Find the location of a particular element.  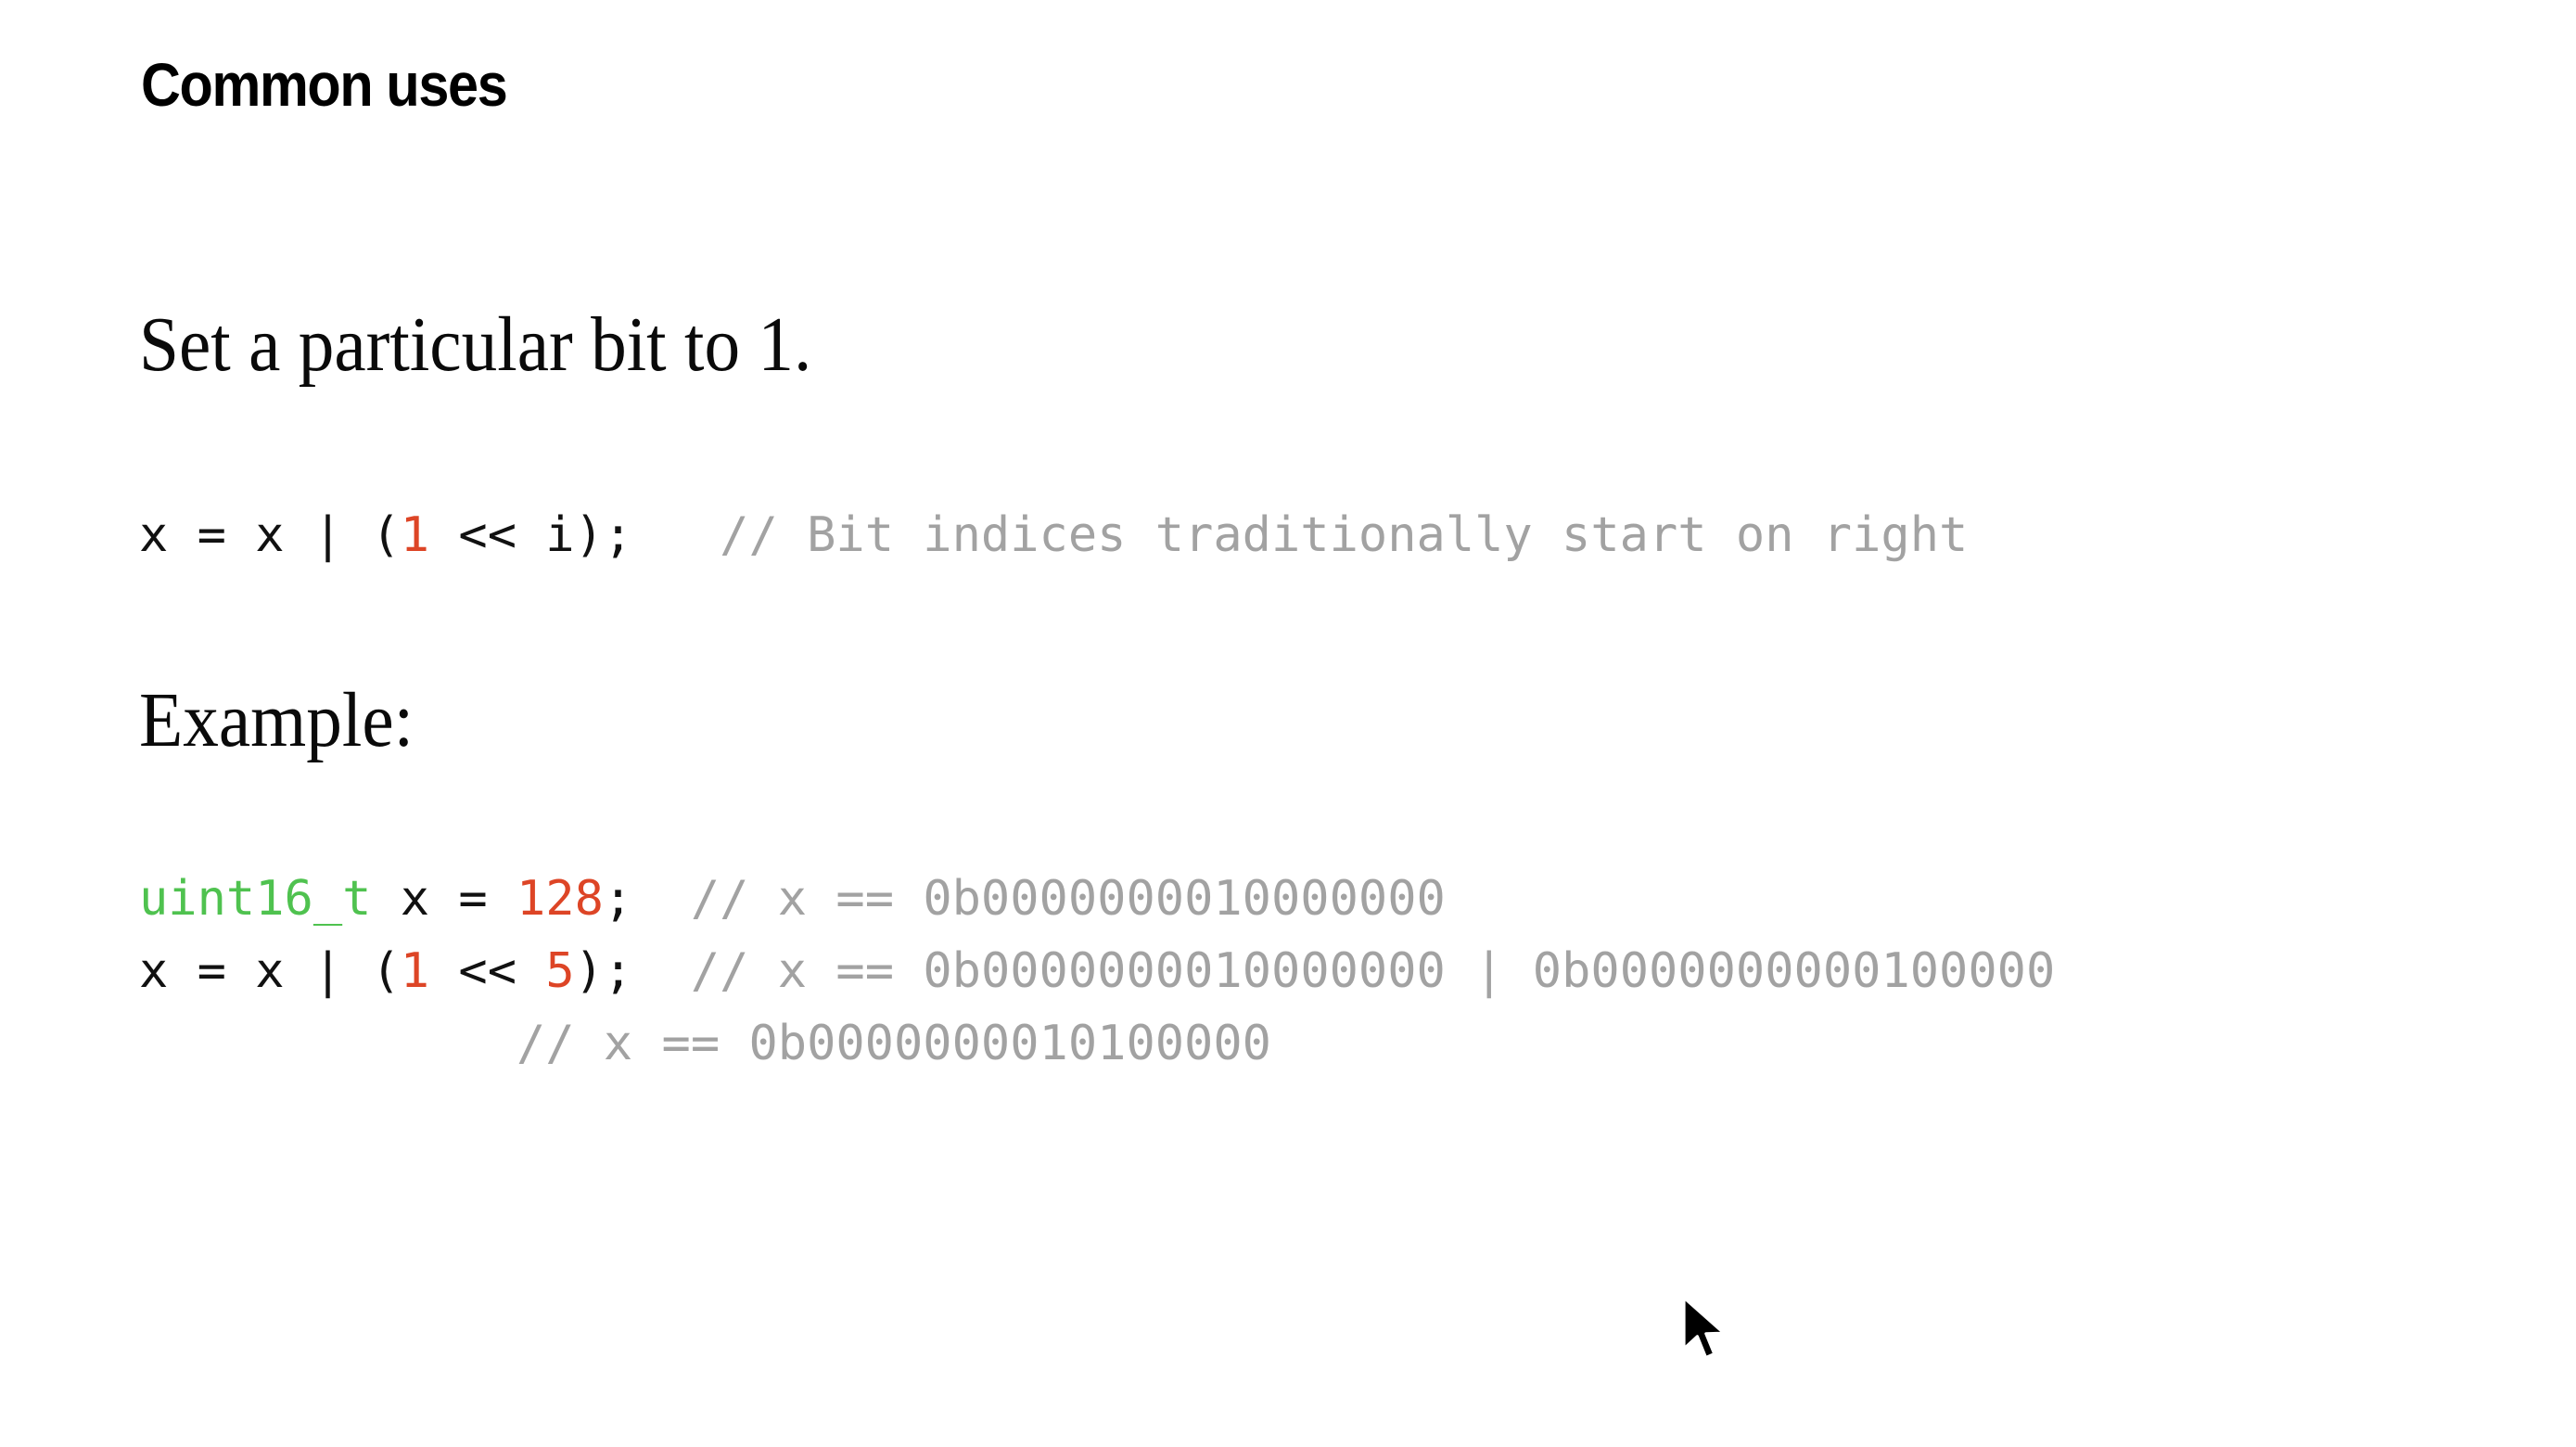

code-token-expr-end: ); is located at coordinates (603, 971).